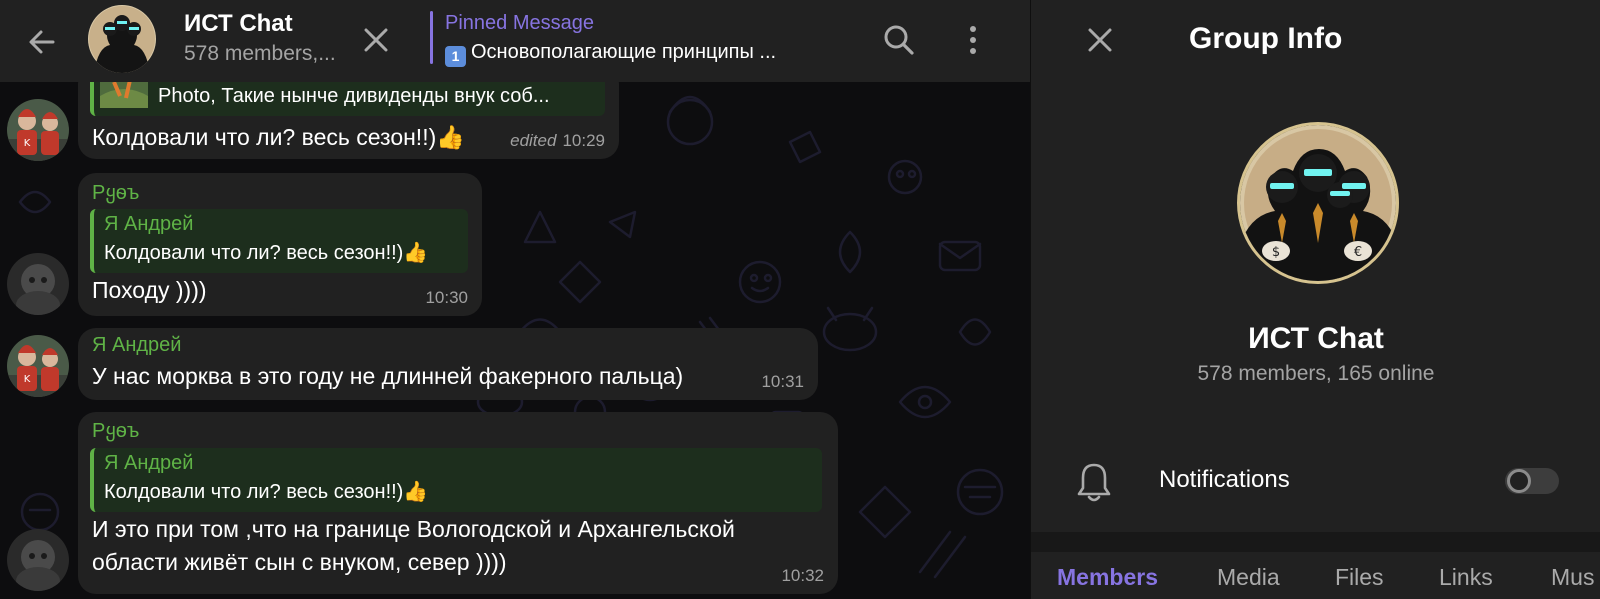  What do you see at coordinates (1466, 577) in the screenshot?
I see `tab-links: Links` at bounding box center [1466, 577].